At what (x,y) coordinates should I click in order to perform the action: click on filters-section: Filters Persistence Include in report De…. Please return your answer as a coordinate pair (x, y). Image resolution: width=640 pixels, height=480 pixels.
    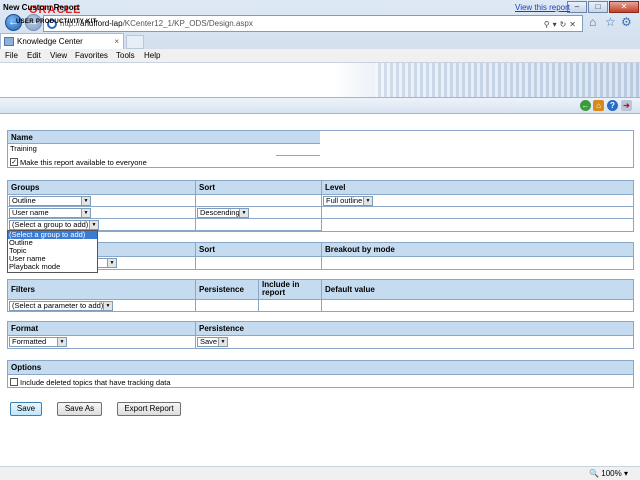
    Looking at the image, I should click on (320, 295).